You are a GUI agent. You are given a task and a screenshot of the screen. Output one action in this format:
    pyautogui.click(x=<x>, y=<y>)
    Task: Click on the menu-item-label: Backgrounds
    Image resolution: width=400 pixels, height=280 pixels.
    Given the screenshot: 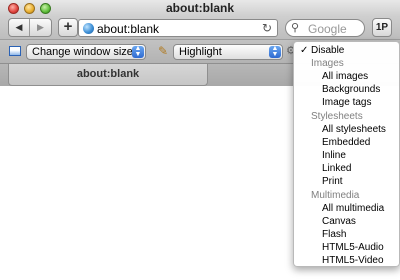 What is the action you would take?
    pyautogui.click(x=351, y=89)
    